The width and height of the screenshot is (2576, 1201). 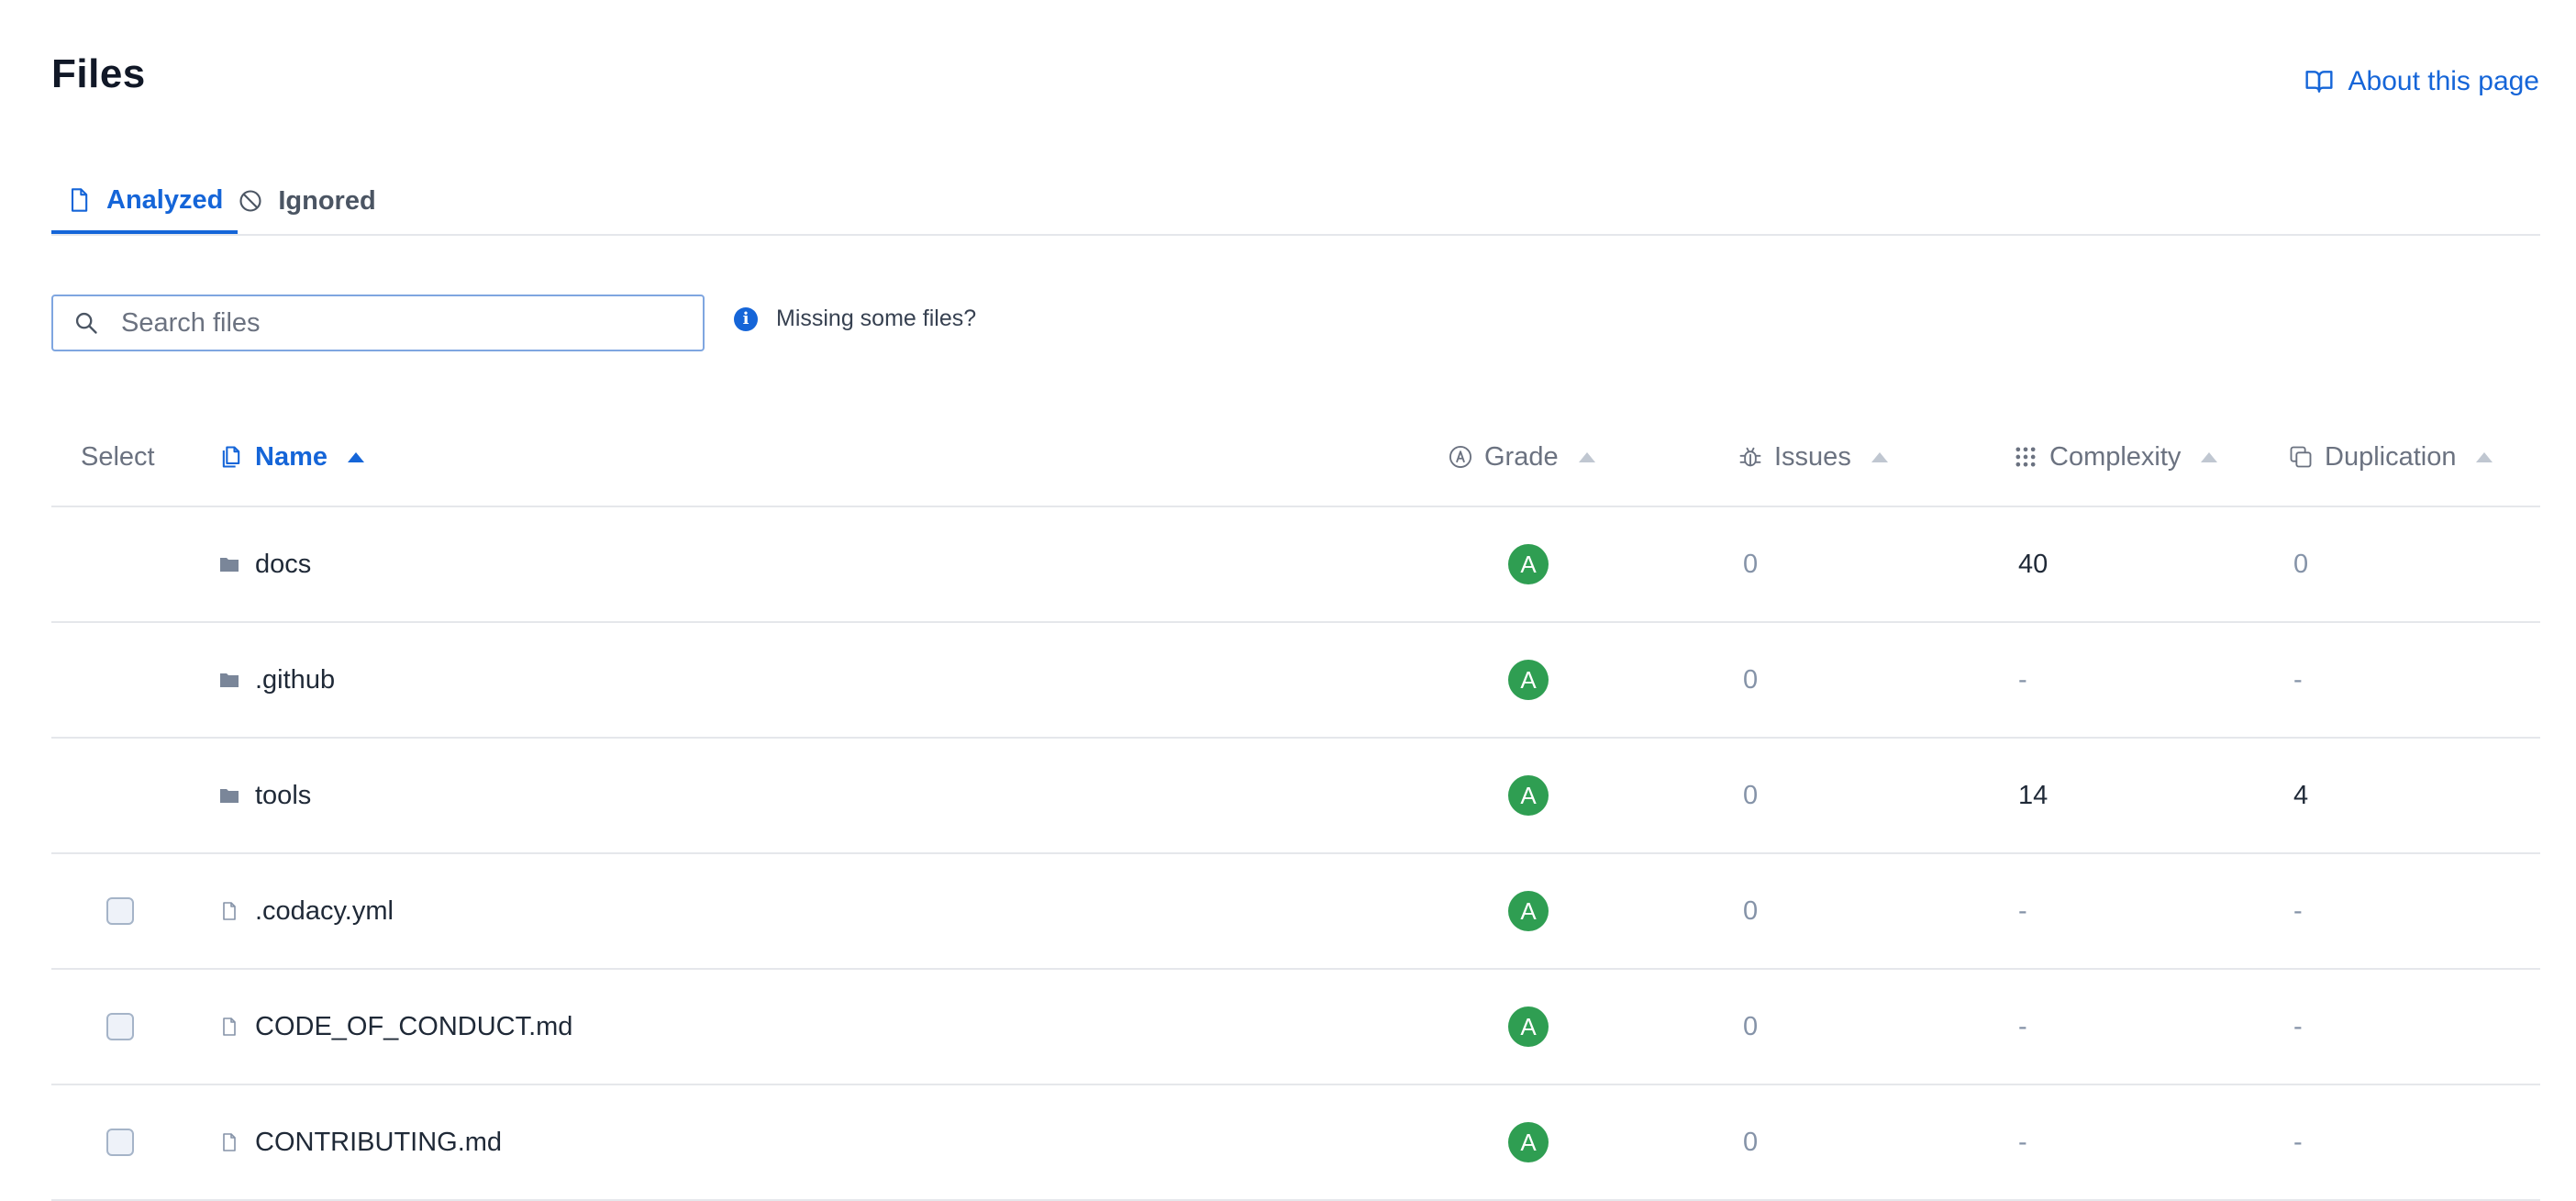 I want to click on folder-name-link: tools, so click(x=264, y=795).